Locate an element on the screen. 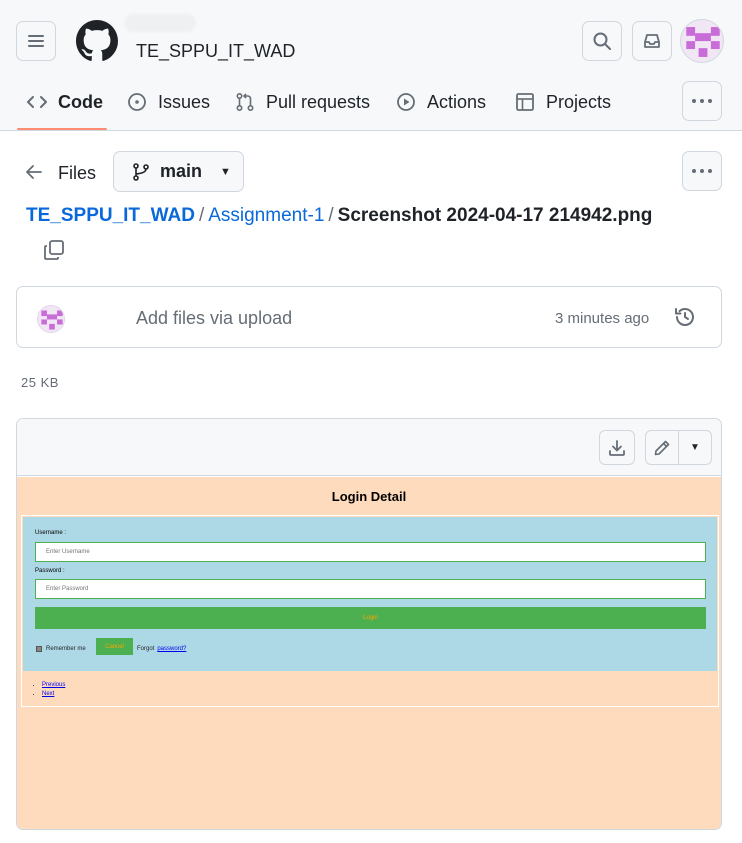  breadcrumb-file: Screenshot 2024-04-17 214942.png is located at coordinates (495, 215).